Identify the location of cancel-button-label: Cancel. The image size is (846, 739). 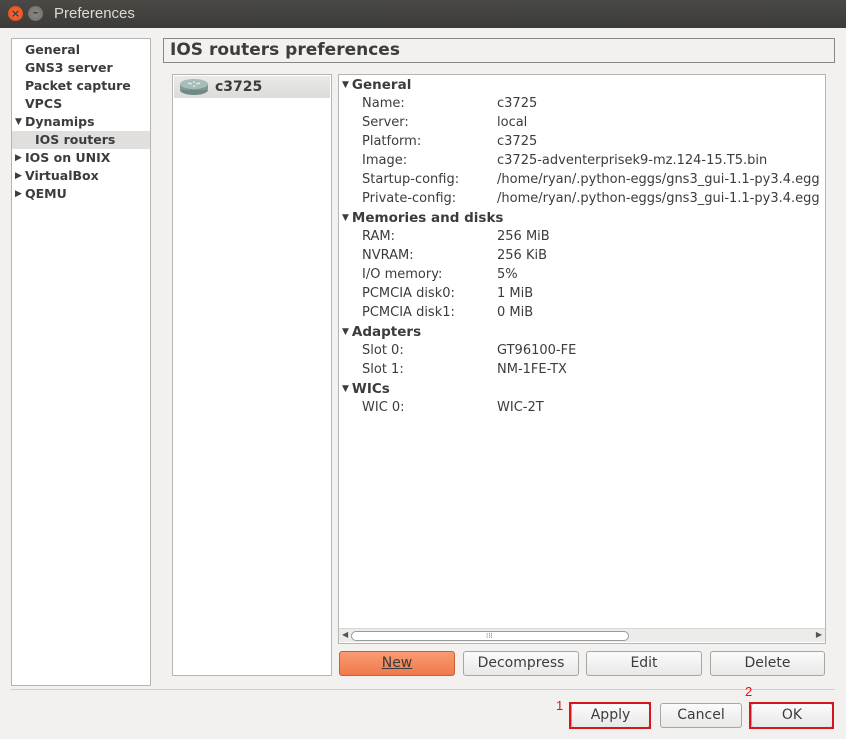
(701, 715).